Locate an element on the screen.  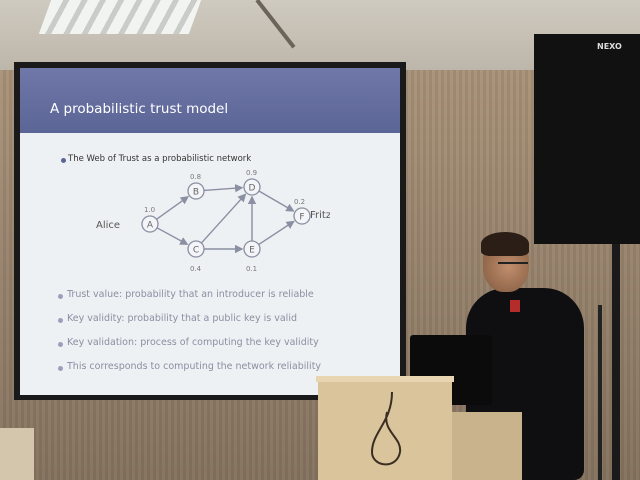
trust-network-diagram: A 1.0 B 0.8 C 0.4 D 0.9 E 0.1 F 0.2 Alice Fritz is located at coordinates (213, 221).